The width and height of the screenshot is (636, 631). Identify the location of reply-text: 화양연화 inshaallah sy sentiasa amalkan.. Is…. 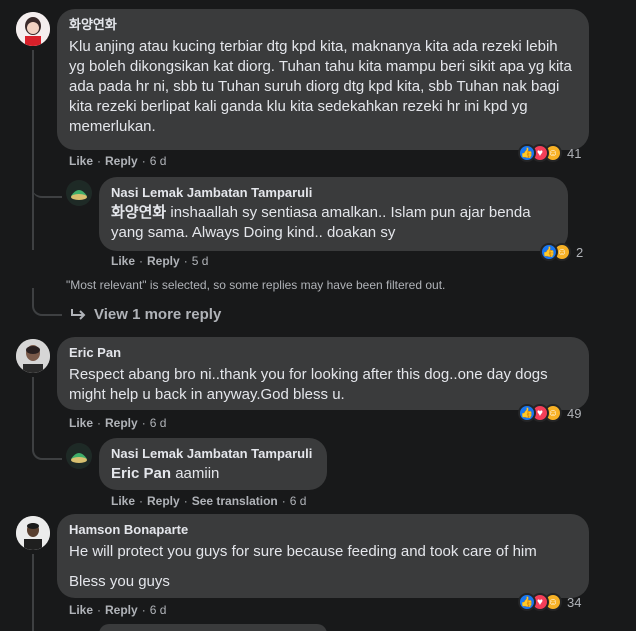
(333, 223).